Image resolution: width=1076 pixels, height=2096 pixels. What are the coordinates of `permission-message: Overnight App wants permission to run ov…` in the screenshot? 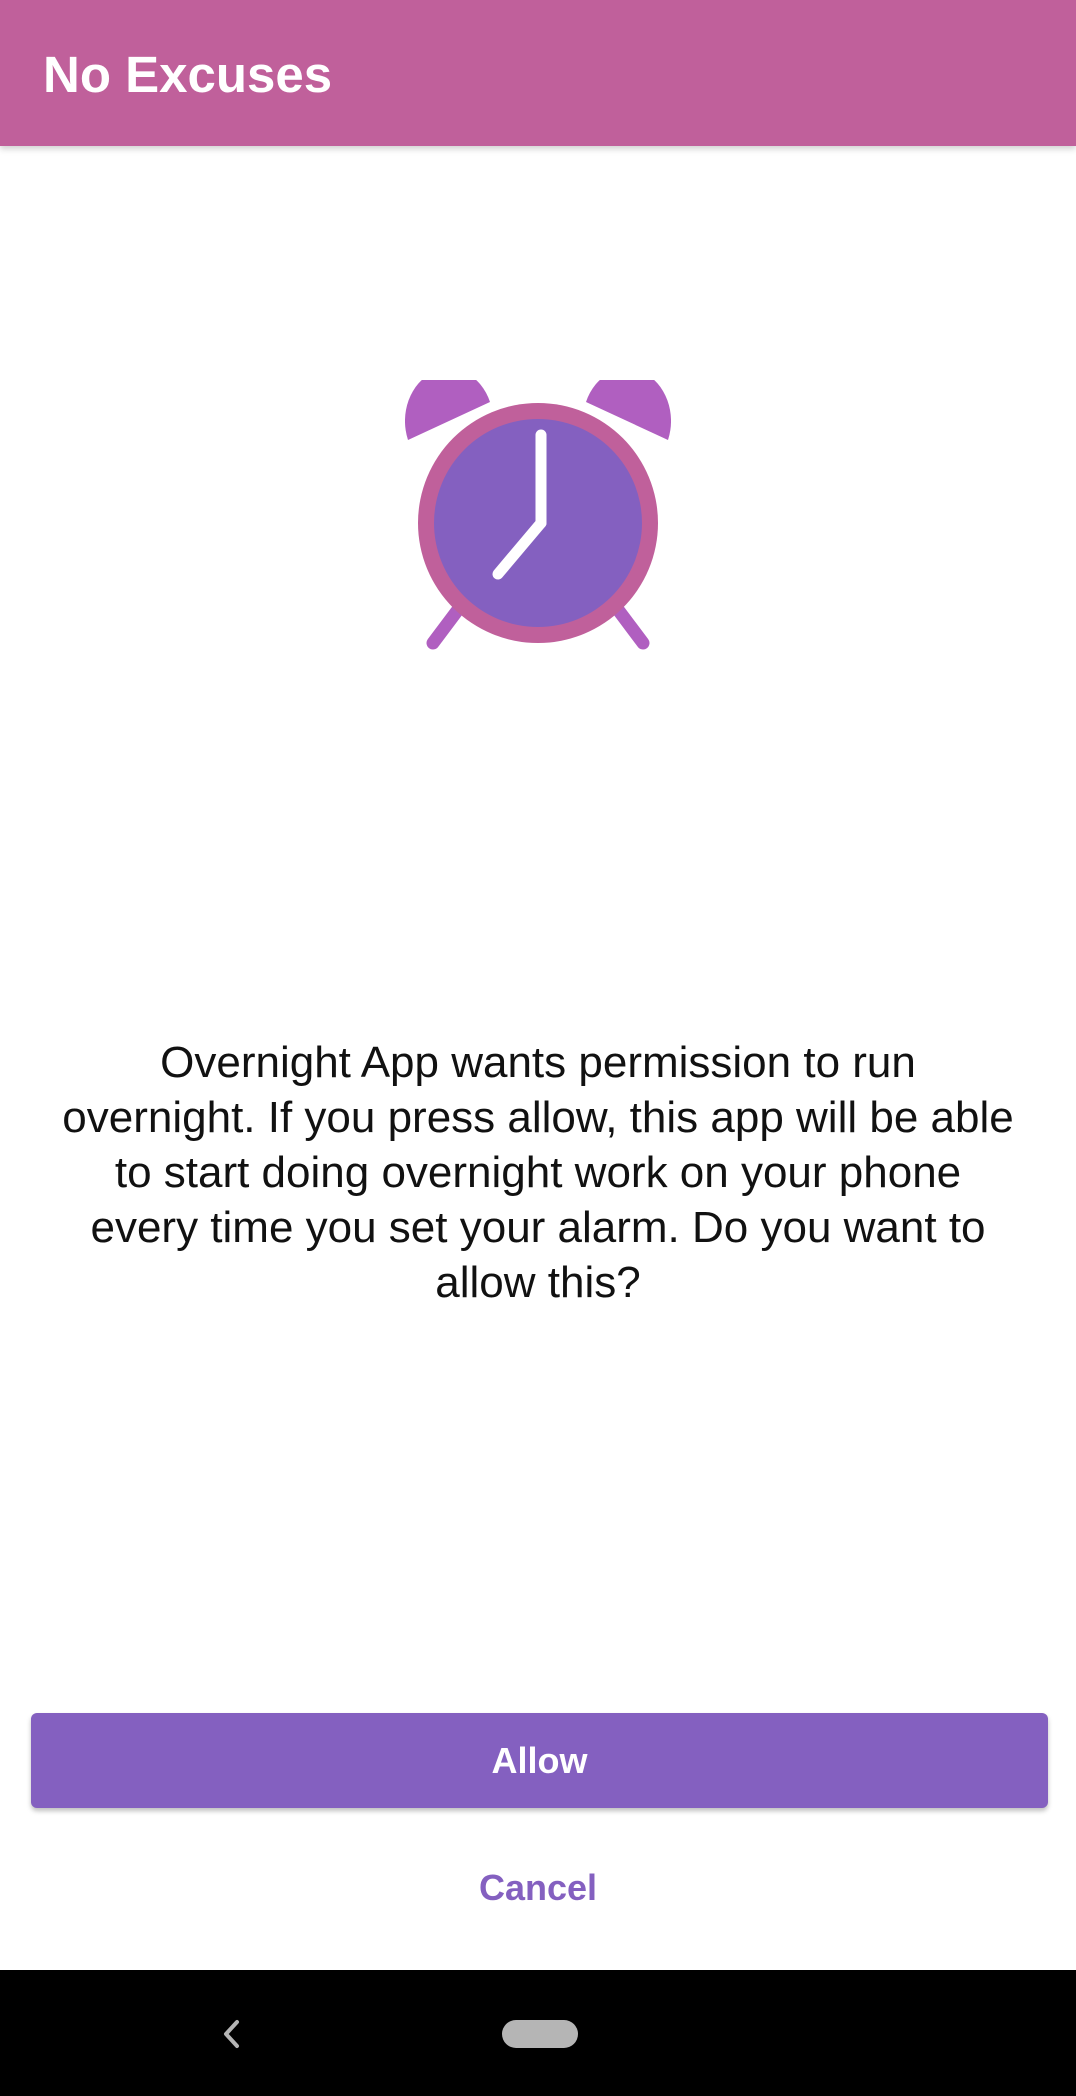 It's located at (538, 1172).